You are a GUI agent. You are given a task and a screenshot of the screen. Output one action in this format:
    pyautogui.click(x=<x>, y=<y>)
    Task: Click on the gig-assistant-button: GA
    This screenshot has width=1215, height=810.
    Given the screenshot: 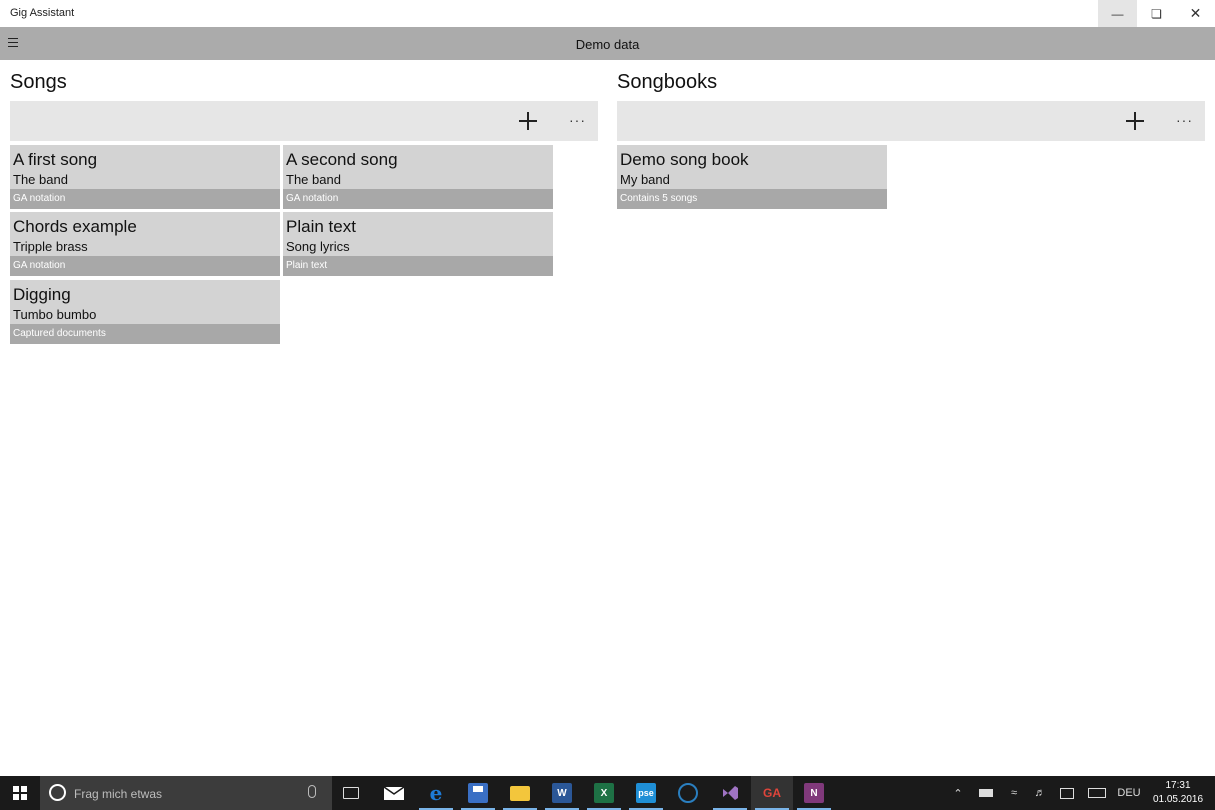 What is the action you would take?
    pyautogui.click(x=772, y=793)
    